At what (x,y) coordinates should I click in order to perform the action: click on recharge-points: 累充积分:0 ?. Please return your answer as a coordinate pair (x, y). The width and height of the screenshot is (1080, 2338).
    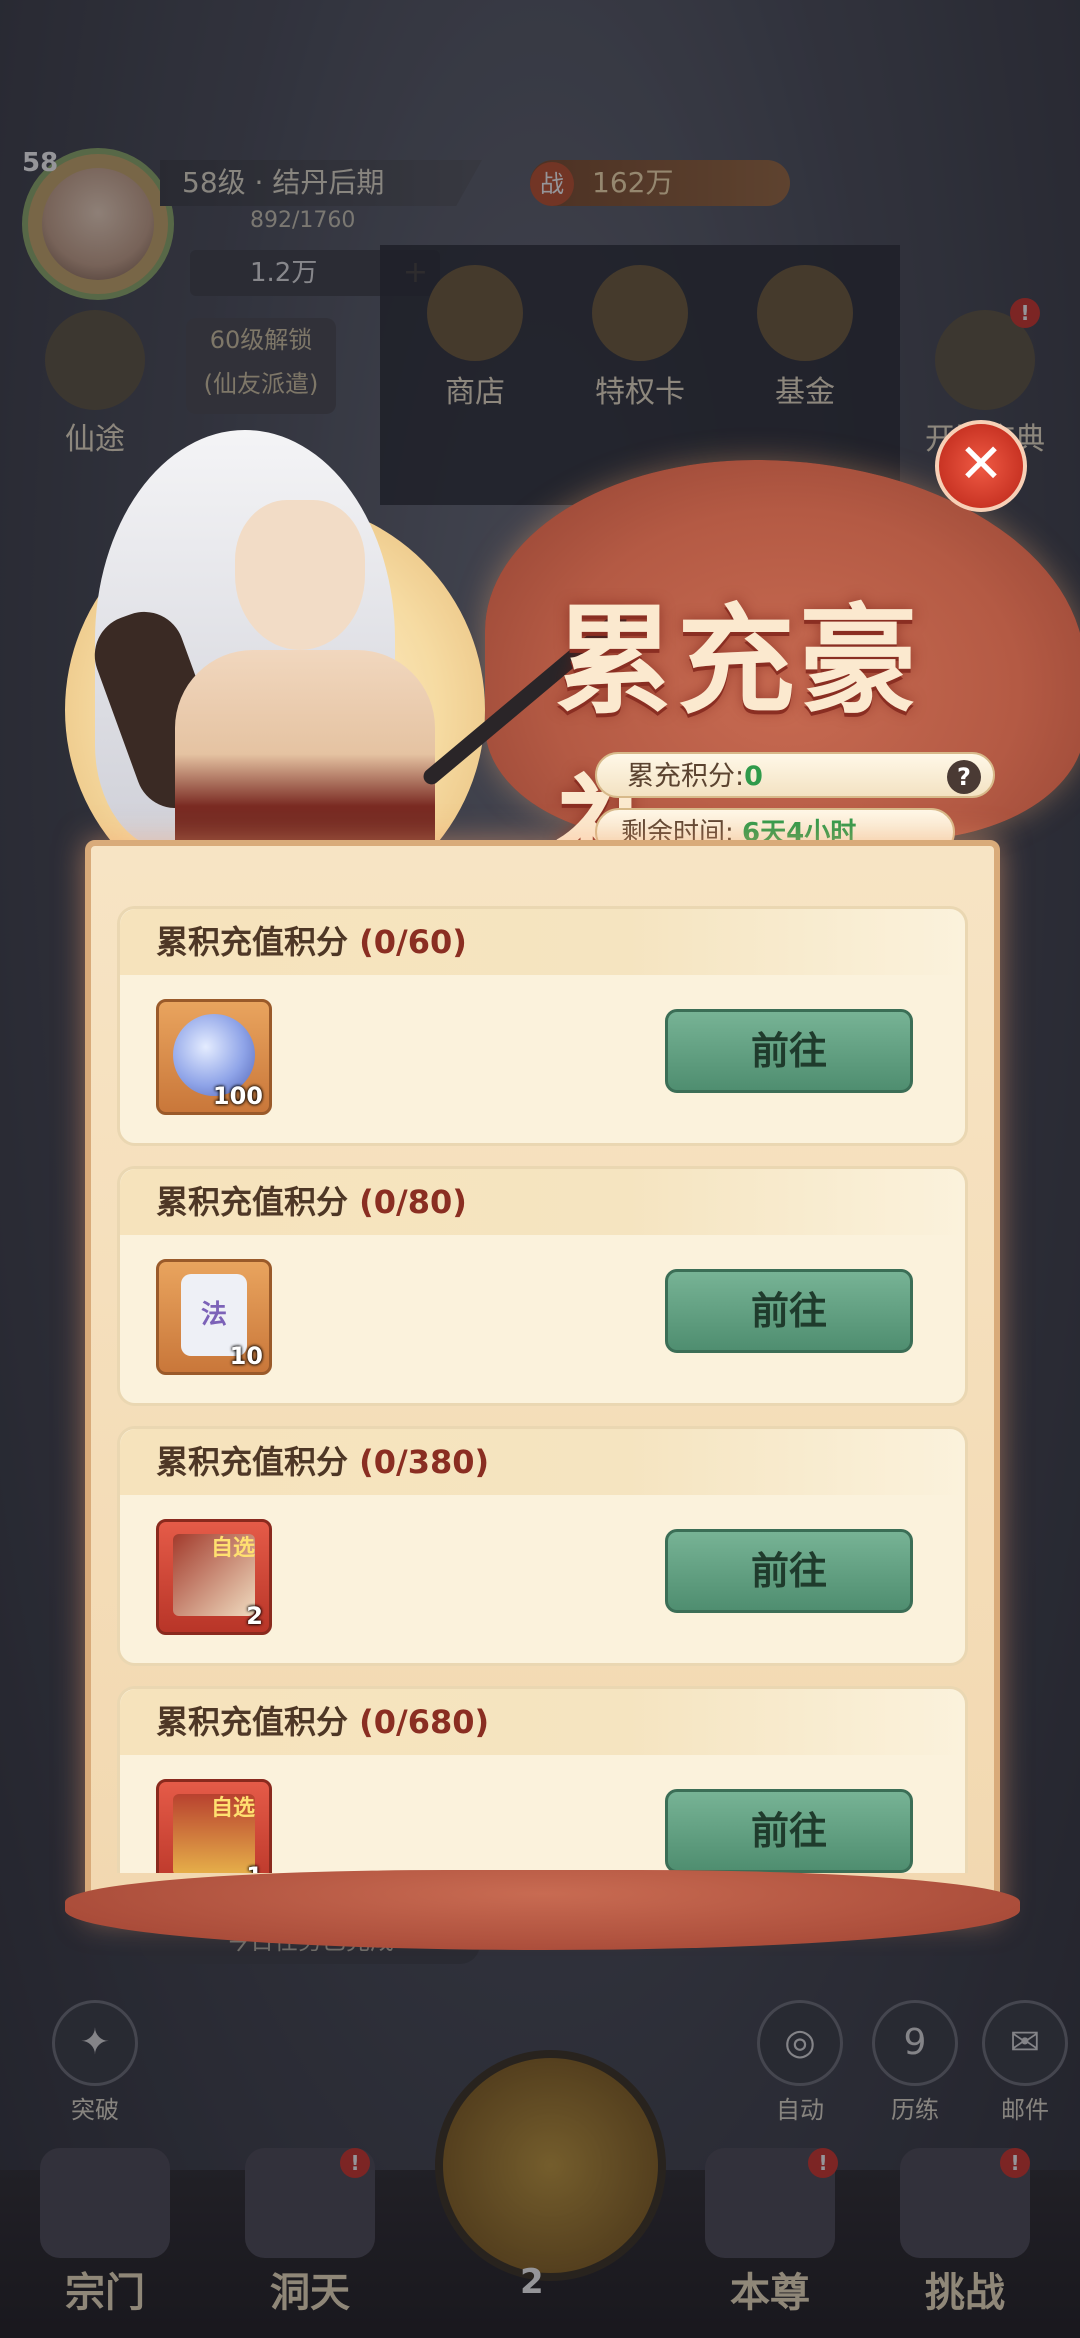
    Looking at the image, I should click on (795, 775).